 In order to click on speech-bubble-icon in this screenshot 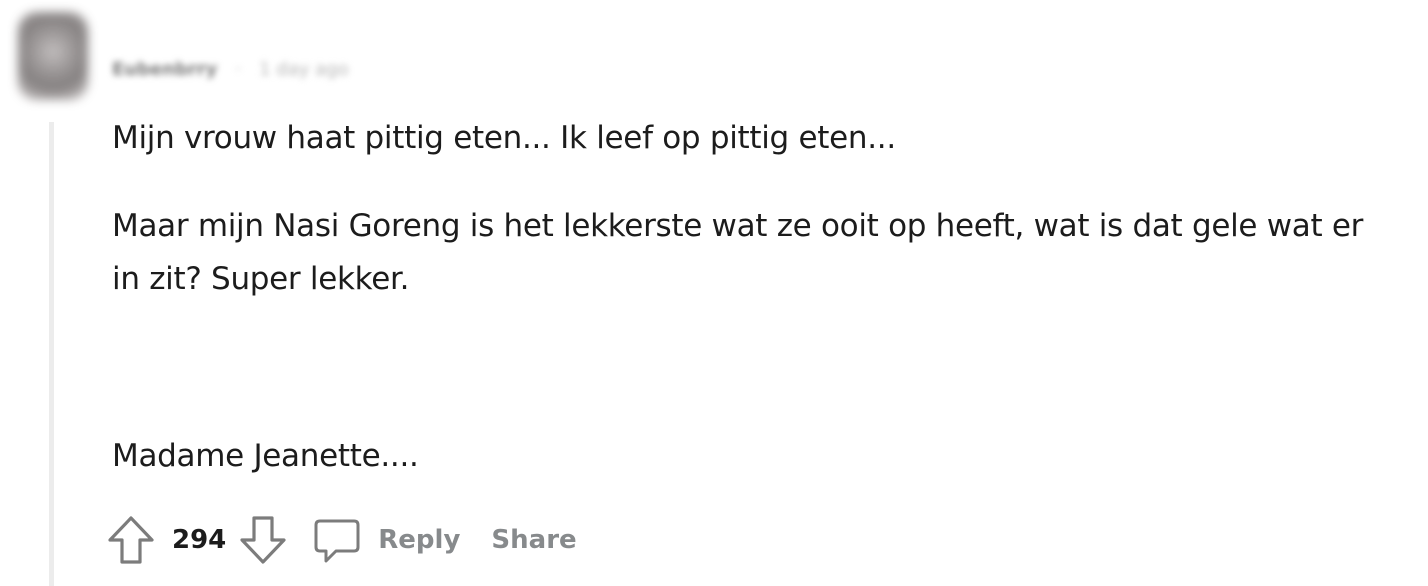, I will do `click(337, 541)`.